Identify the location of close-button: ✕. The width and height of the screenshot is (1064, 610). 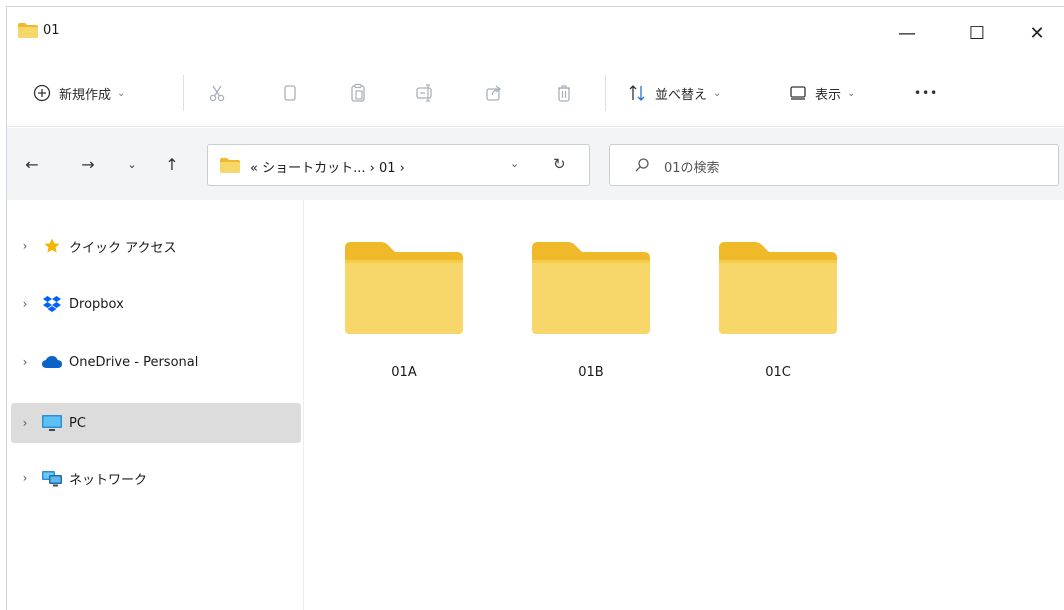
(1037, 33).